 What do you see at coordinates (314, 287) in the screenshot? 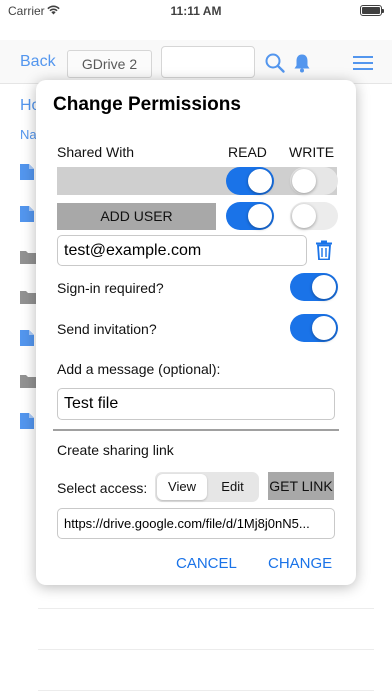
I see `signin-required-toggle` at bounding box center [314, 287].